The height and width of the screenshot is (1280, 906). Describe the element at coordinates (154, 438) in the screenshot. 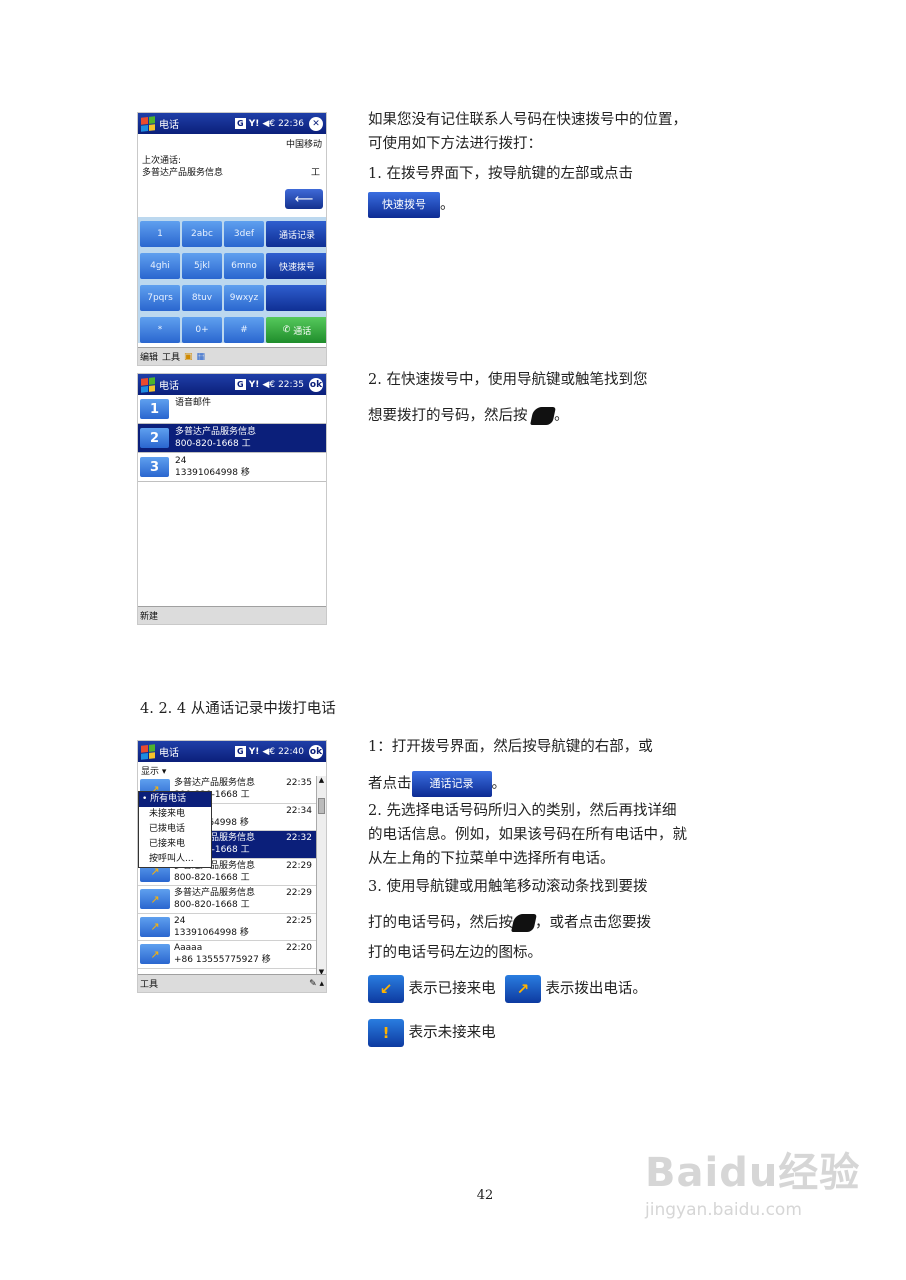

I see `speed-dial-number: 2` at that location.